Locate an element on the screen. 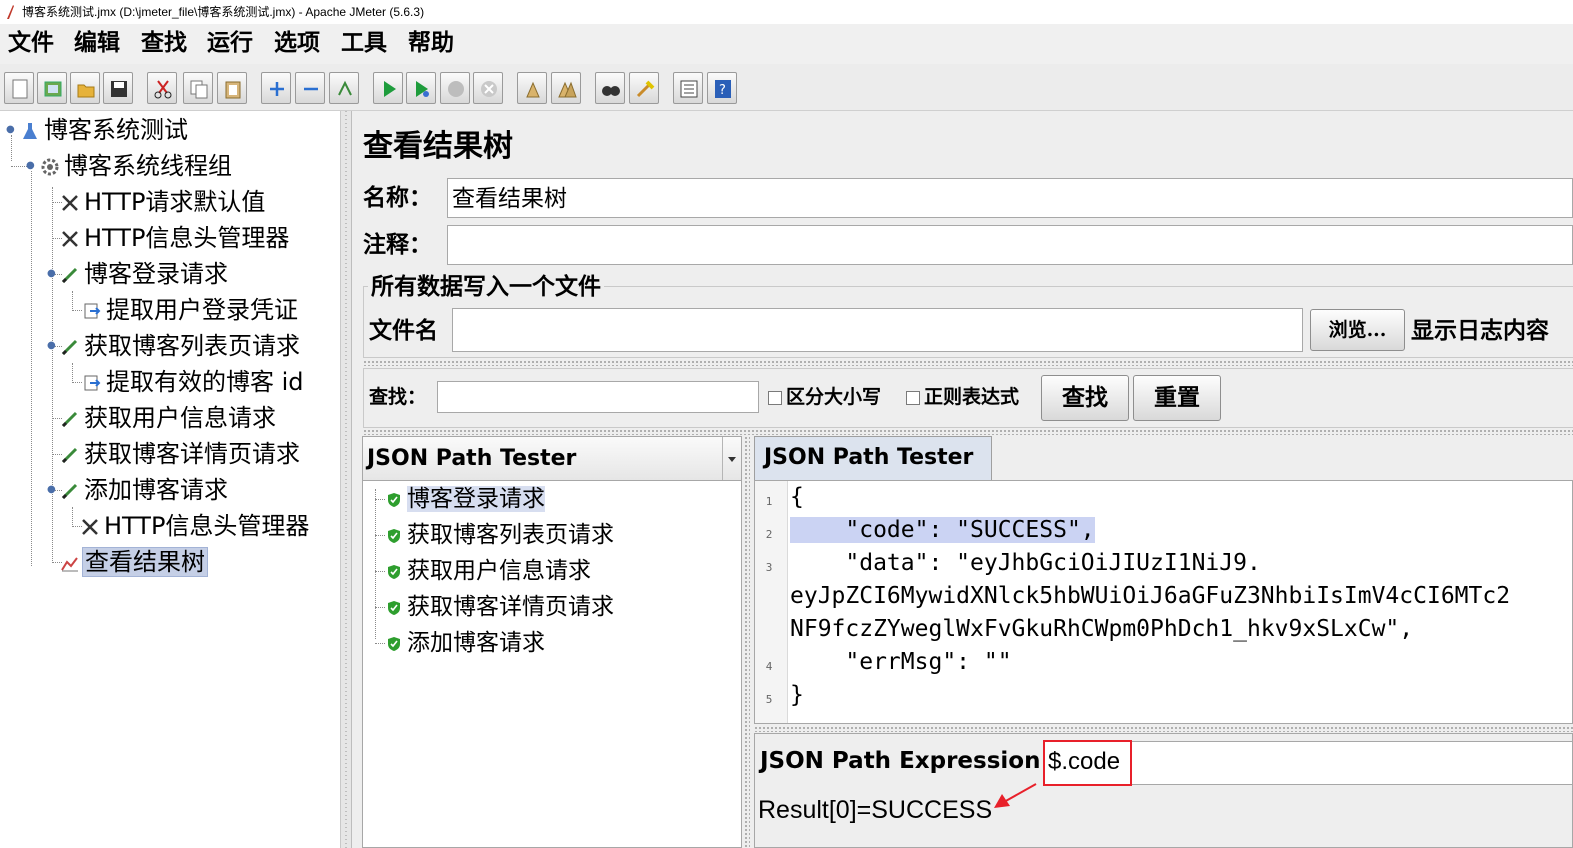 The image size is (1573, 848). tree-item-user-info-request: 获取用户信息请求 is located at coordinates (169, 418).